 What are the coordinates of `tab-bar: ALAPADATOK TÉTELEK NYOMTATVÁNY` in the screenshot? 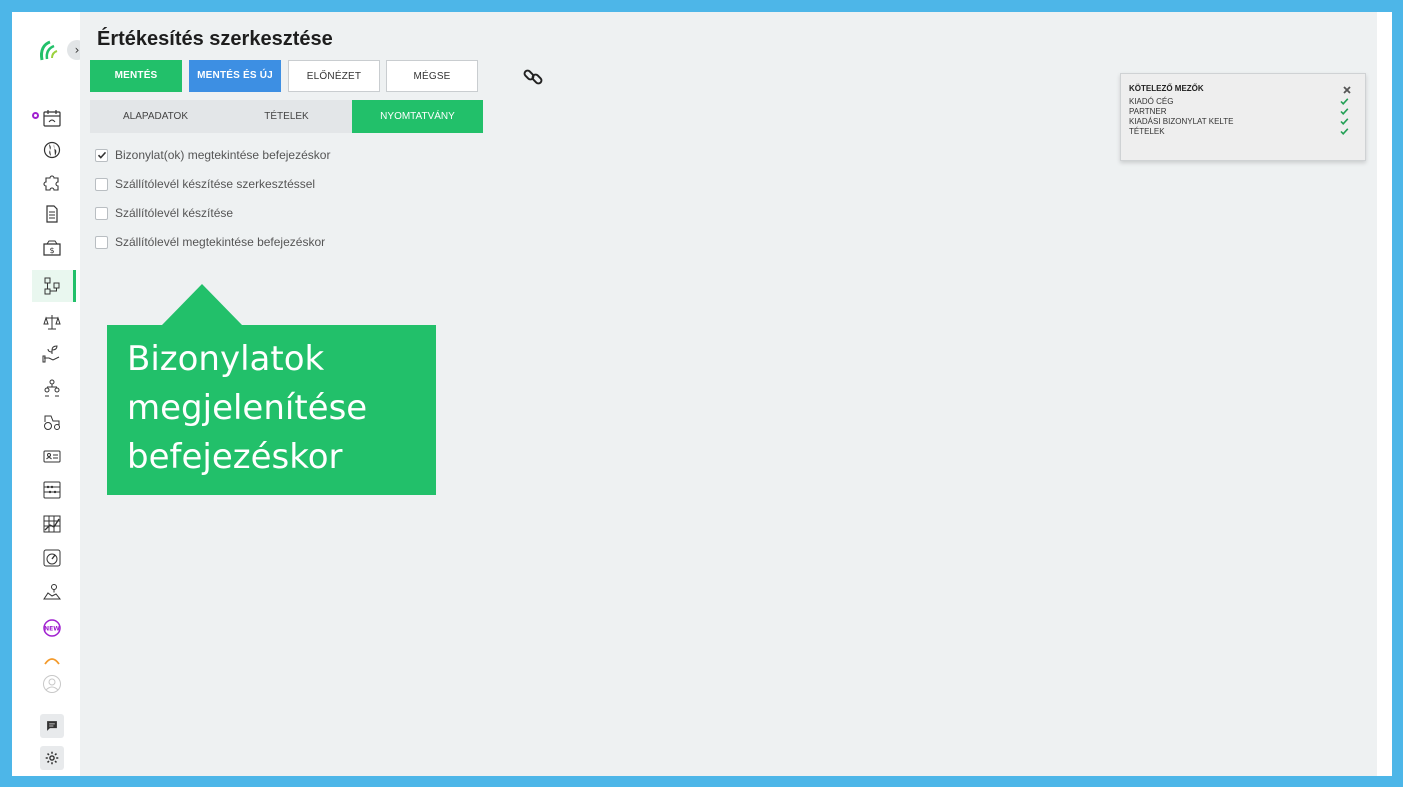 It's located at (286, 116).